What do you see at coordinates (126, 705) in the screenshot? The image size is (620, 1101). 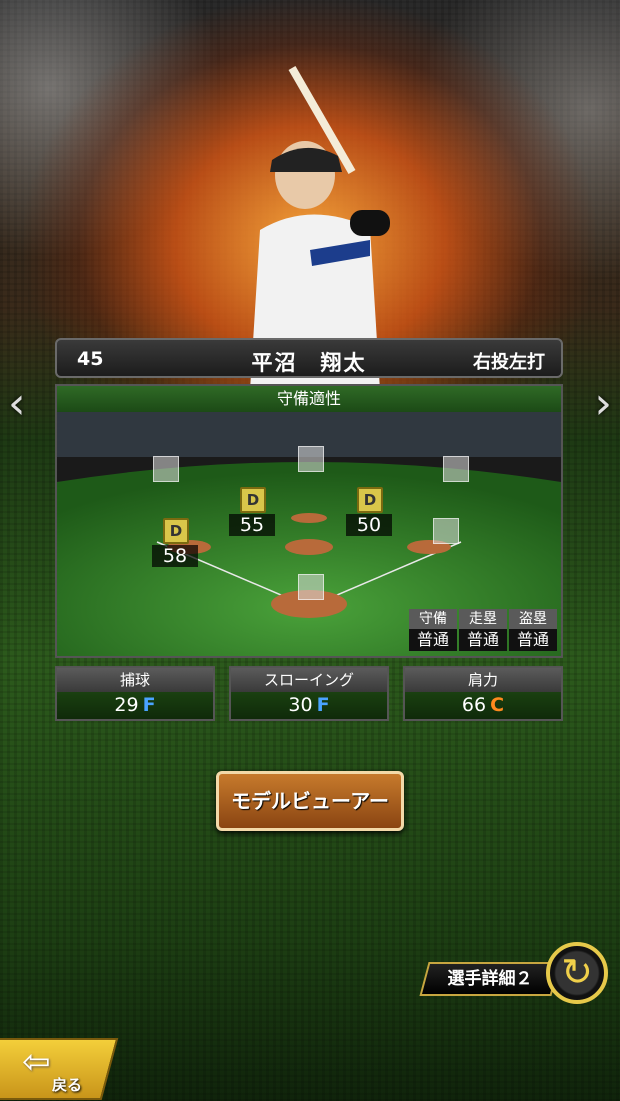 I see `rating-value: 29` at bounding box center [126, 705].